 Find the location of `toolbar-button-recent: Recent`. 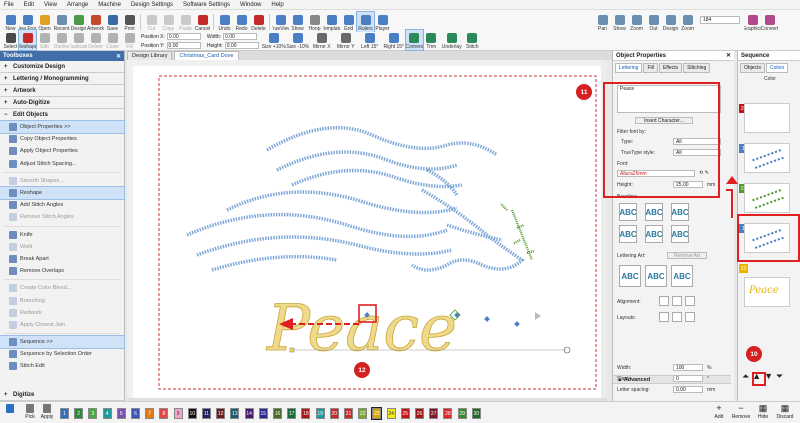

toolbar-button-recent: Recent is located at coordinates (61, 22).